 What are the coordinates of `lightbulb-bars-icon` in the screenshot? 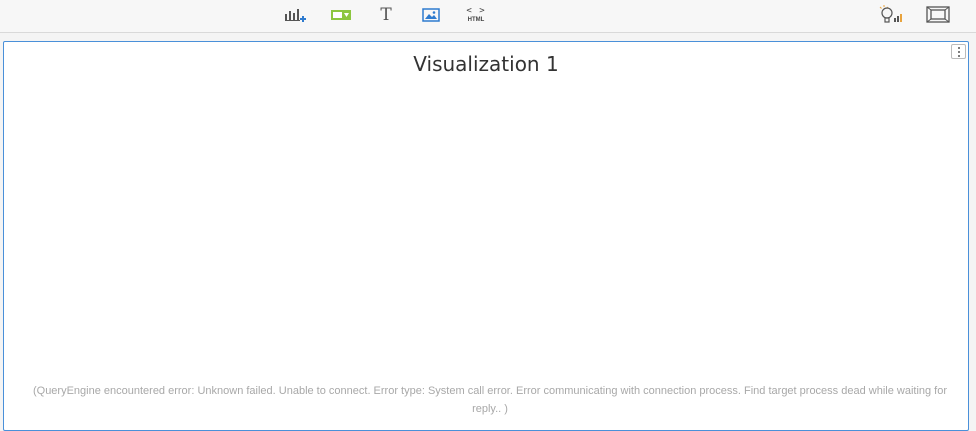 It's located at (891, 15).